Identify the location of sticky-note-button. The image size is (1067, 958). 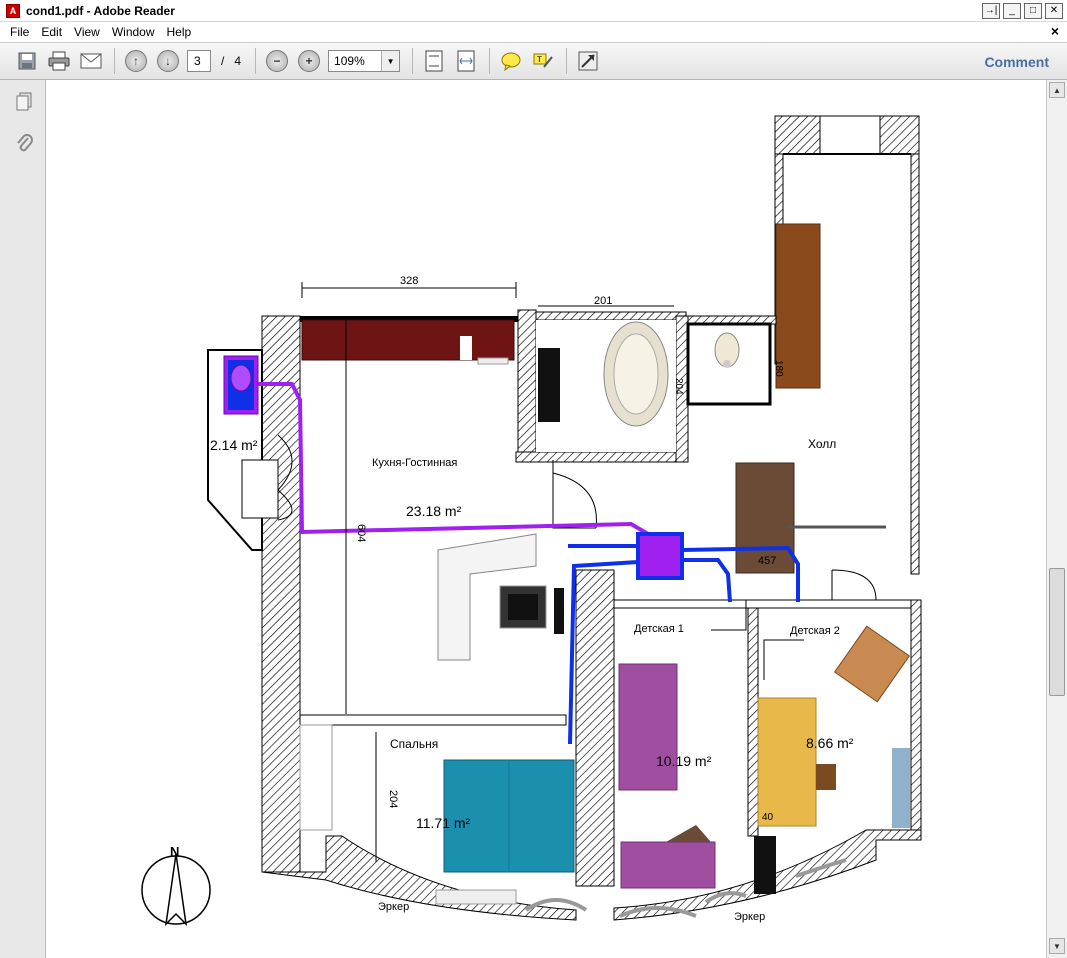
(511, 61).